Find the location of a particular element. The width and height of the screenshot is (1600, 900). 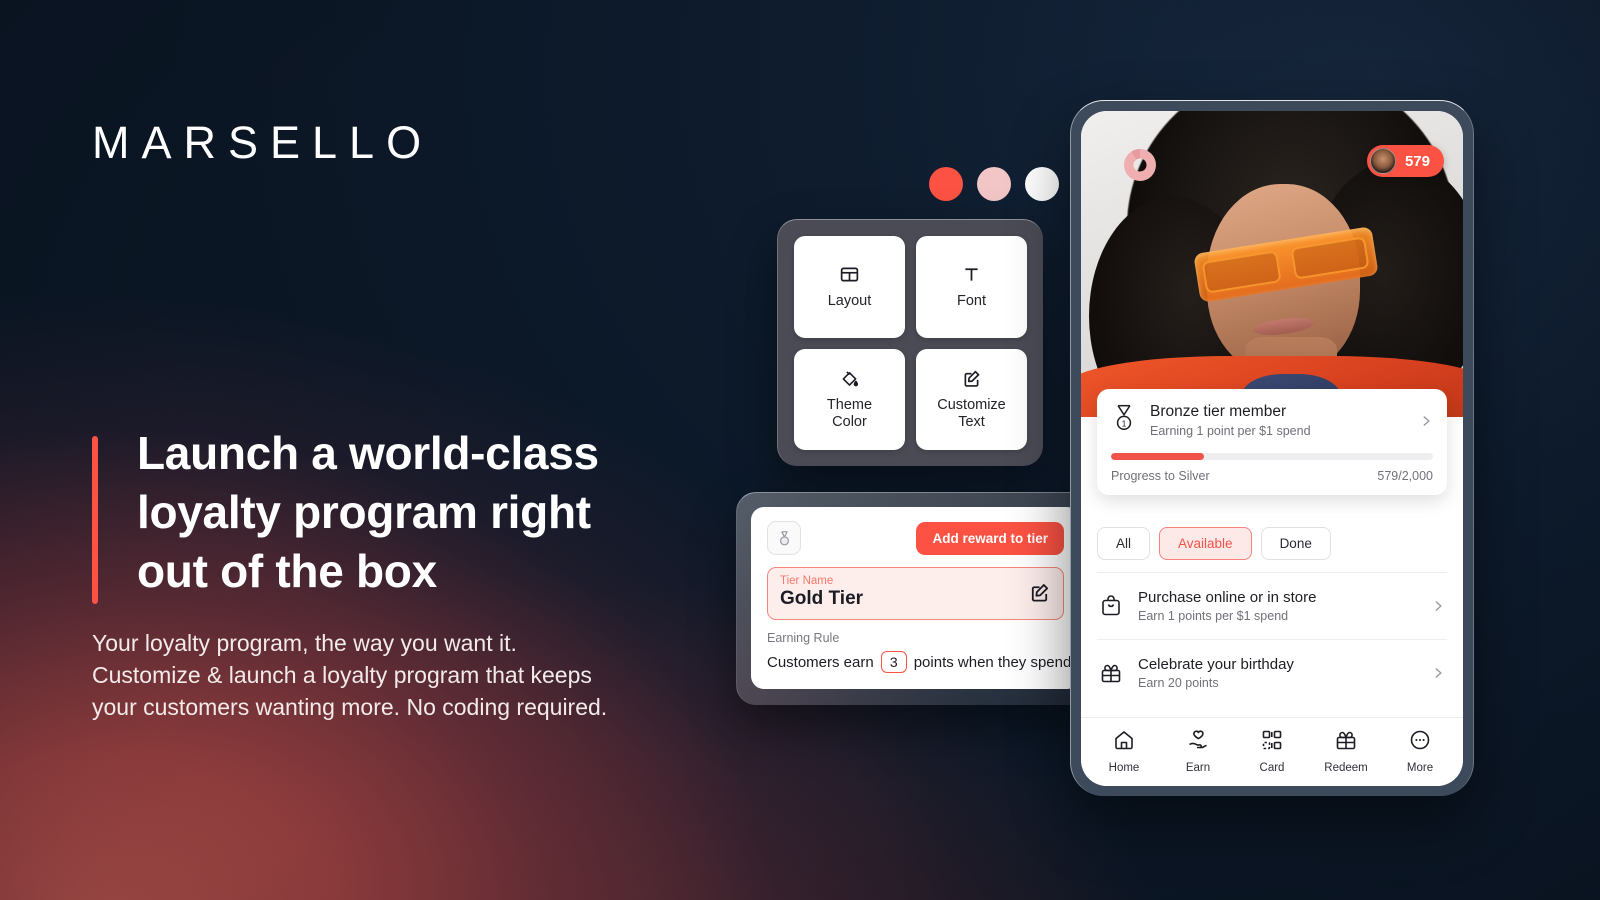

nav-item-card: Card is located at coordinates (1272, 751).